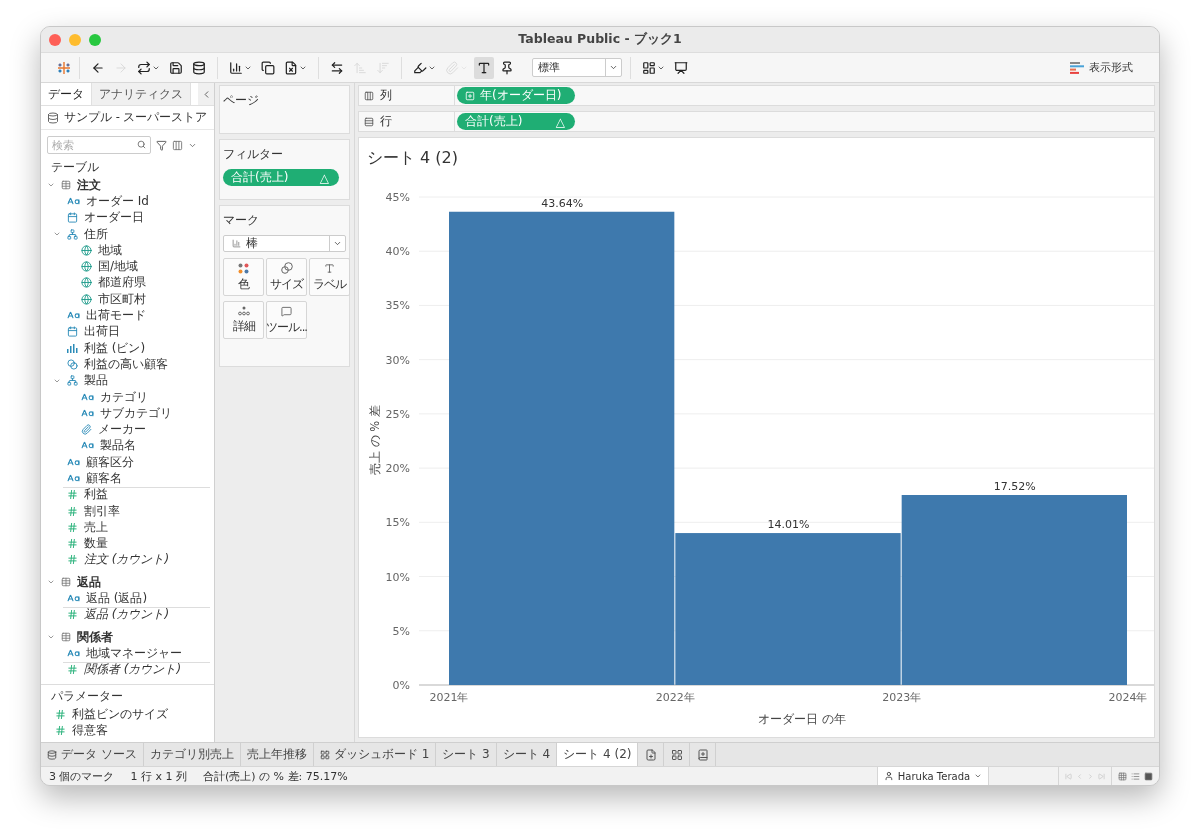 The height and width of the screenshot is (839, 1200). What do you see at coordinates (72, 381) in the screenshot?
I see `hierarchy-icon` at bounding box center [72, 381].